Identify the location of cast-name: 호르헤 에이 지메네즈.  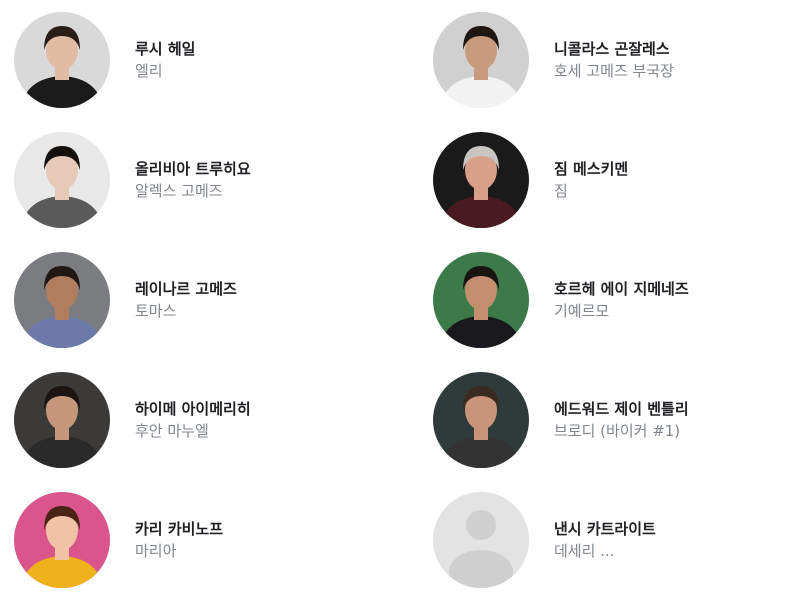
(621, 289).